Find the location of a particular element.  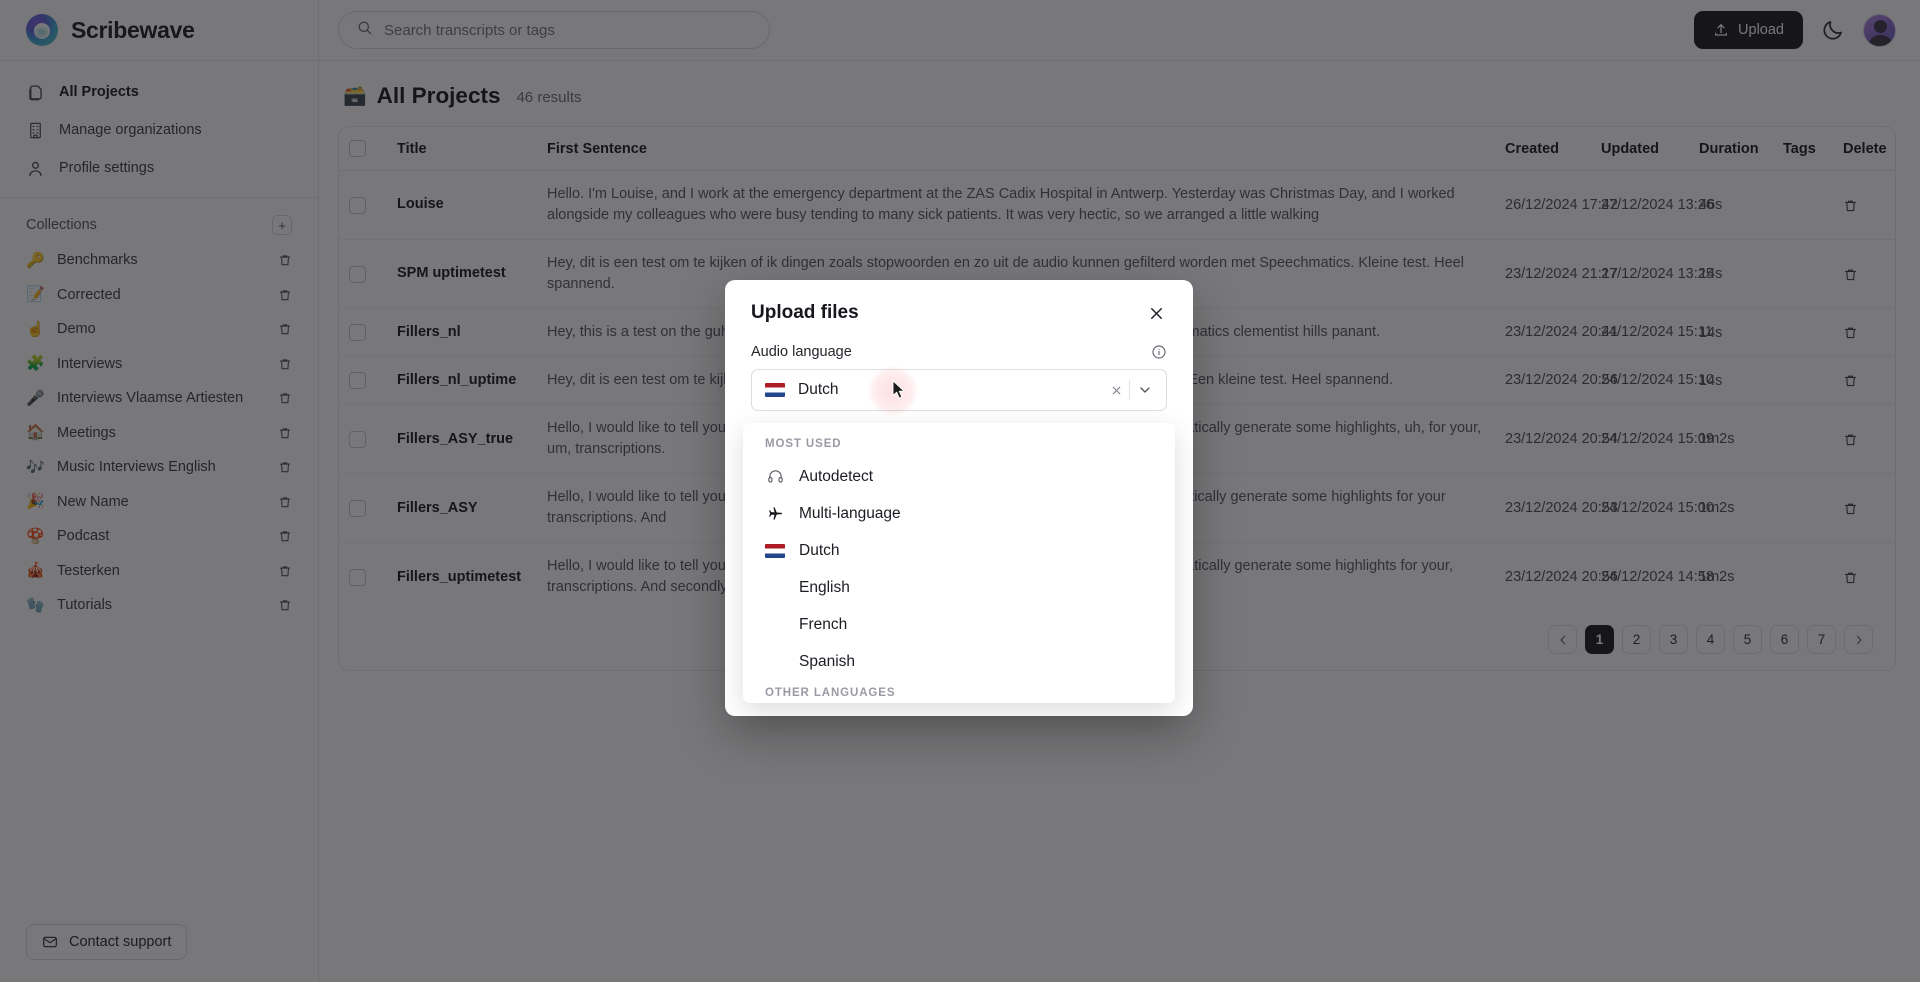

clear-icon is located at coordinates (1116, 390).